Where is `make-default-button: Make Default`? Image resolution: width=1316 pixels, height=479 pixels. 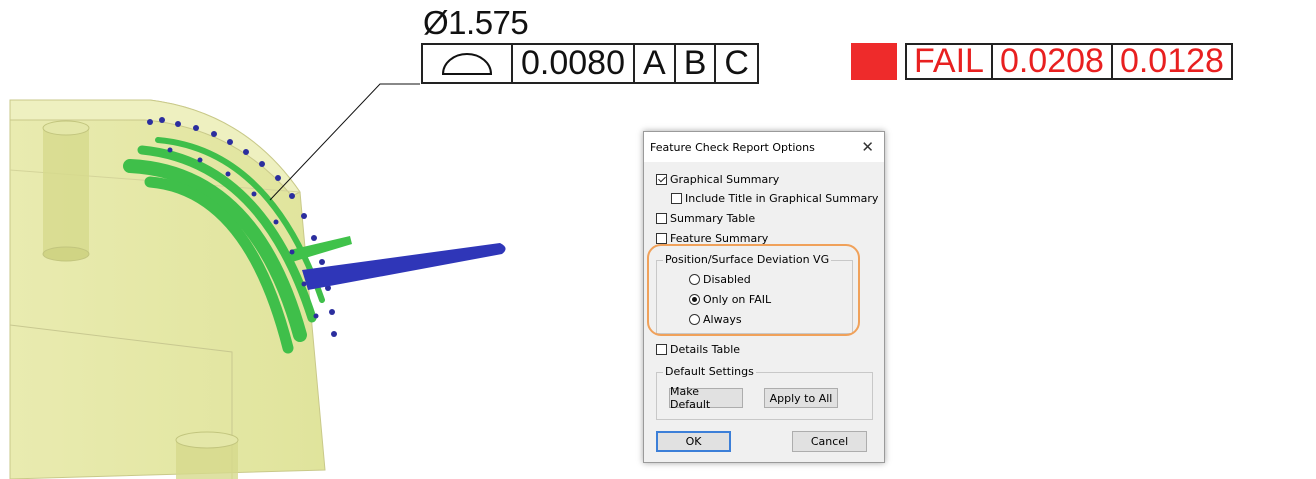 make-default-button: Make Default is located at coordinates (706, 398).